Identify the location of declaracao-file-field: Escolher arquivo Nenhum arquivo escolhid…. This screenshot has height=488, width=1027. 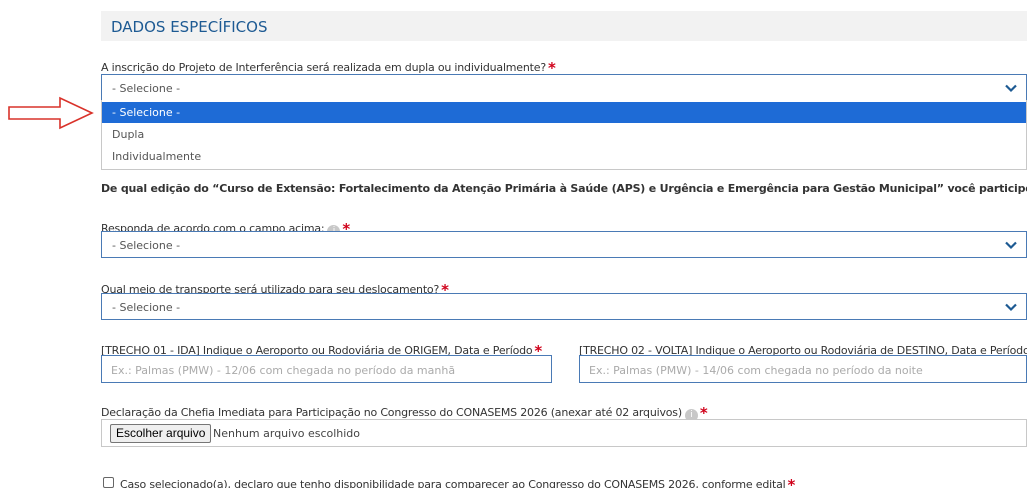
(564, 433).